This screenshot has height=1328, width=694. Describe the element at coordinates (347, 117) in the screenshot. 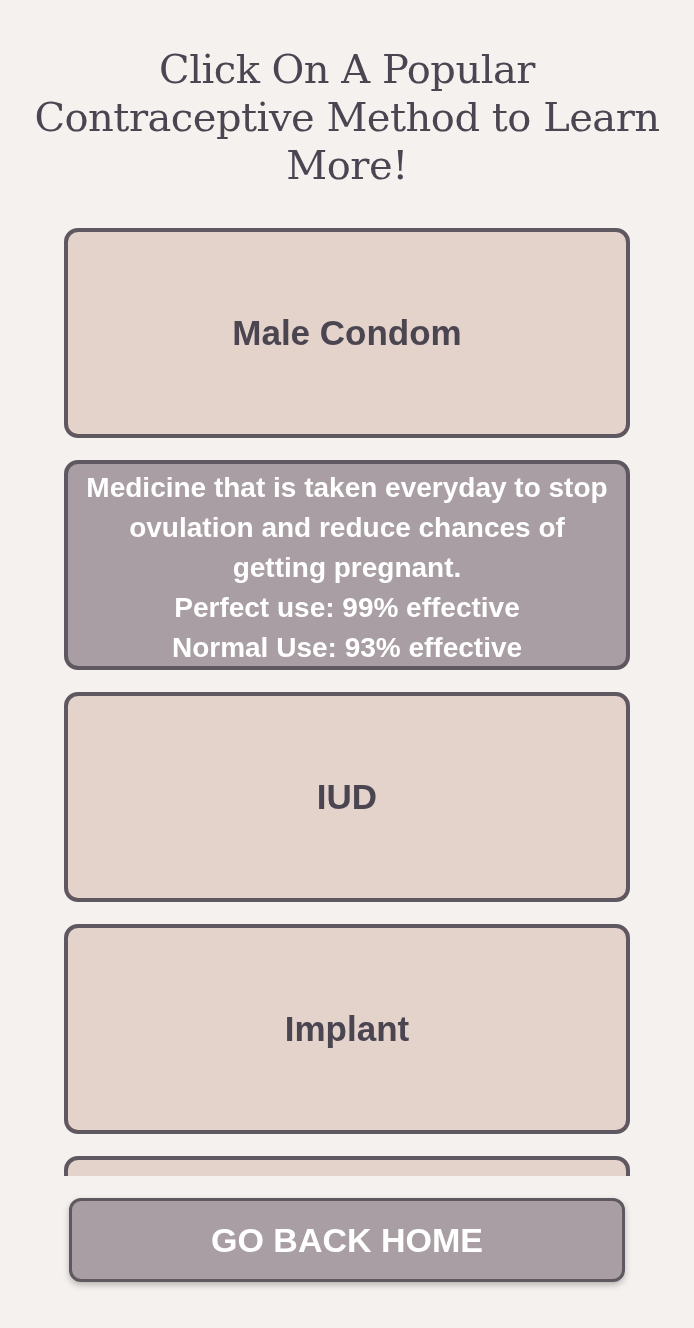

I see `page-heading: Click On A Popular Contraceptive Method to Learn More!` at that location.